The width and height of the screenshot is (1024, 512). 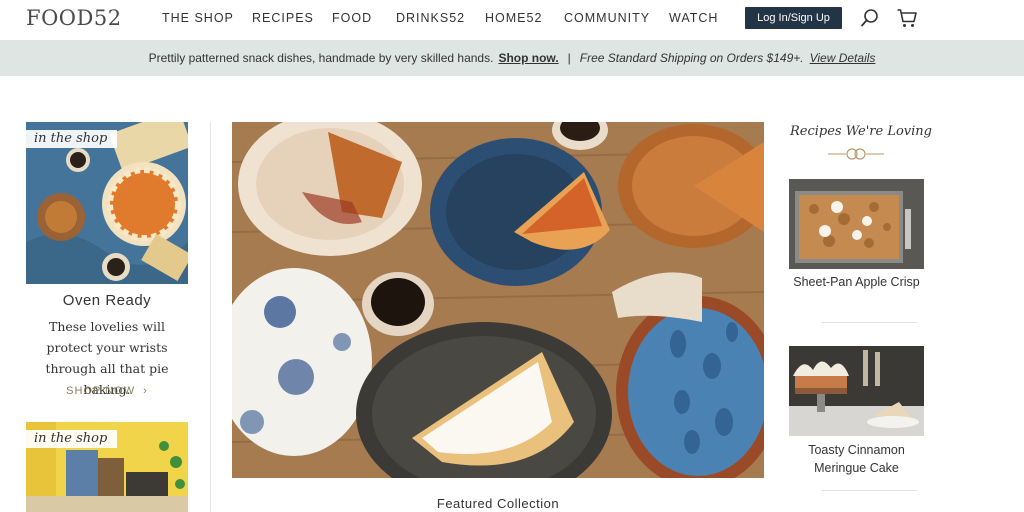 I want to click on shop-now-link: SHOP NOW ›, so click(x=107, y=391).